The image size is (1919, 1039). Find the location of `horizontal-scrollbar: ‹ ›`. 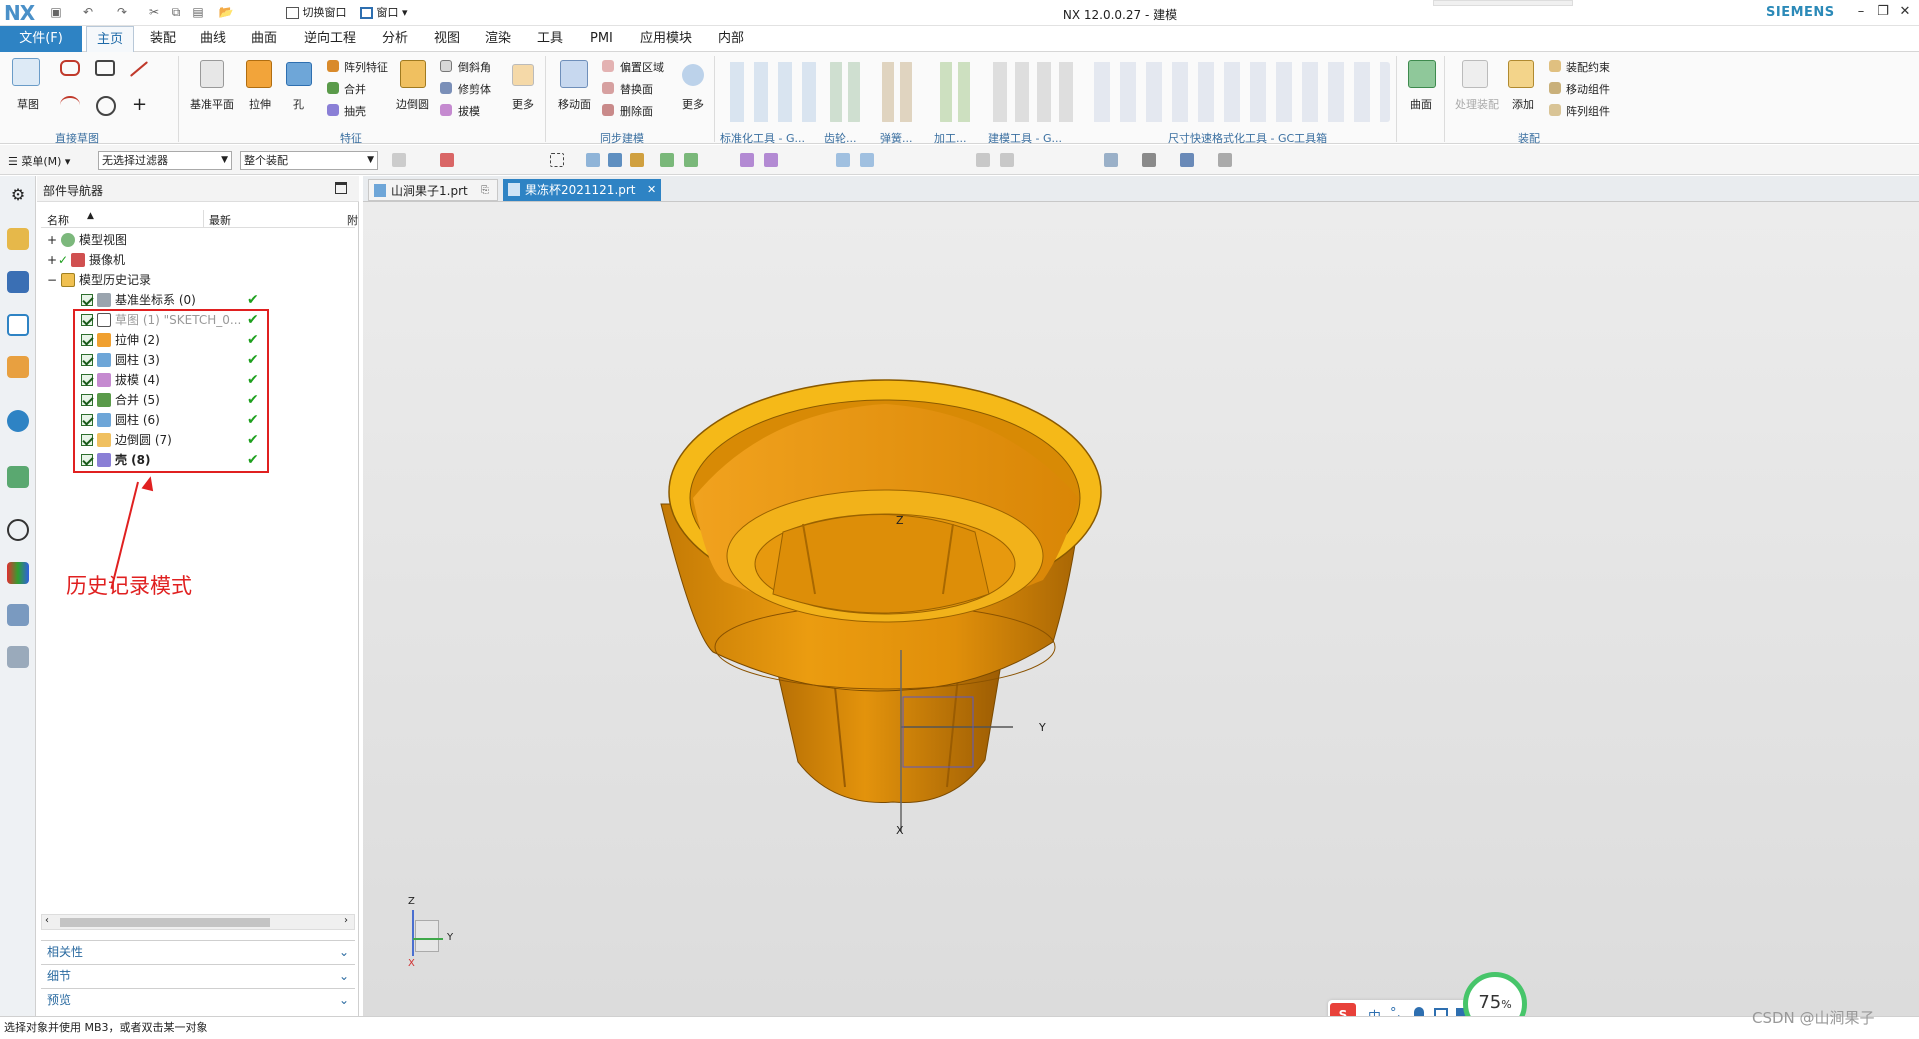

horizontal-scrollbar: ‹ › is located at coordinates (198, 922).